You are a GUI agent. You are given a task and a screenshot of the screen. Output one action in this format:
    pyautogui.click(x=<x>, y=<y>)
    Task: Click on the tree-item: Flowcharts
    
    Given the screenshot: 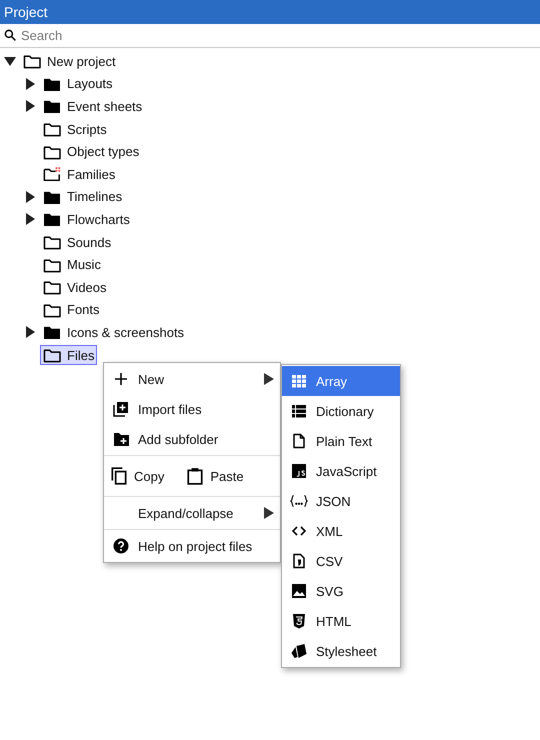 What is the action you would take?
    pyautogui.click(x=86, y=219)
    